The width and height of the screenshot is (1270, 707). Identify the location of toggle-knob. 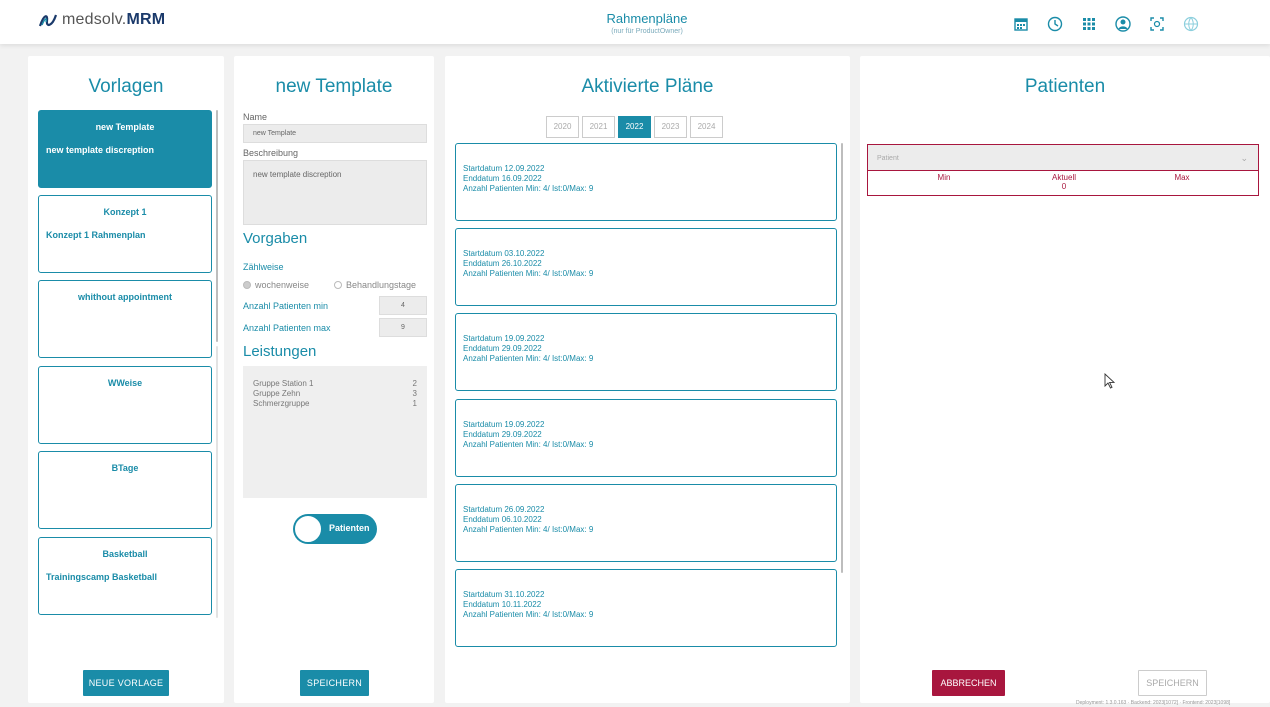
(308, 529).